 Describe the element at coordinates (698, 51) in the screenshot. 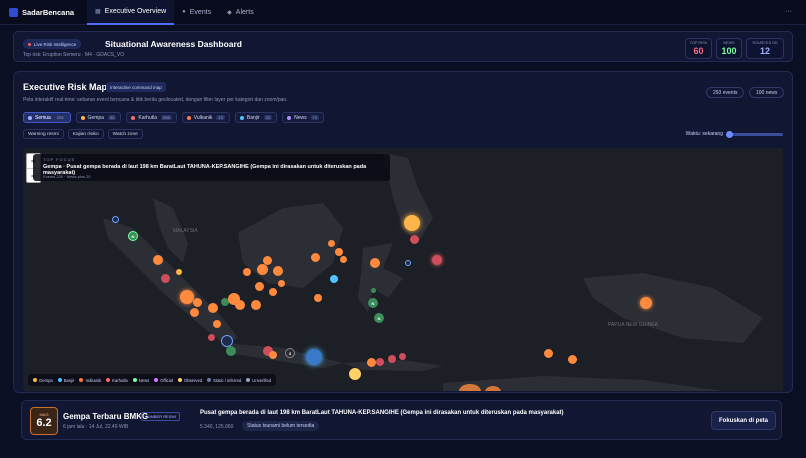

I see `stat-value: 60` at that location.